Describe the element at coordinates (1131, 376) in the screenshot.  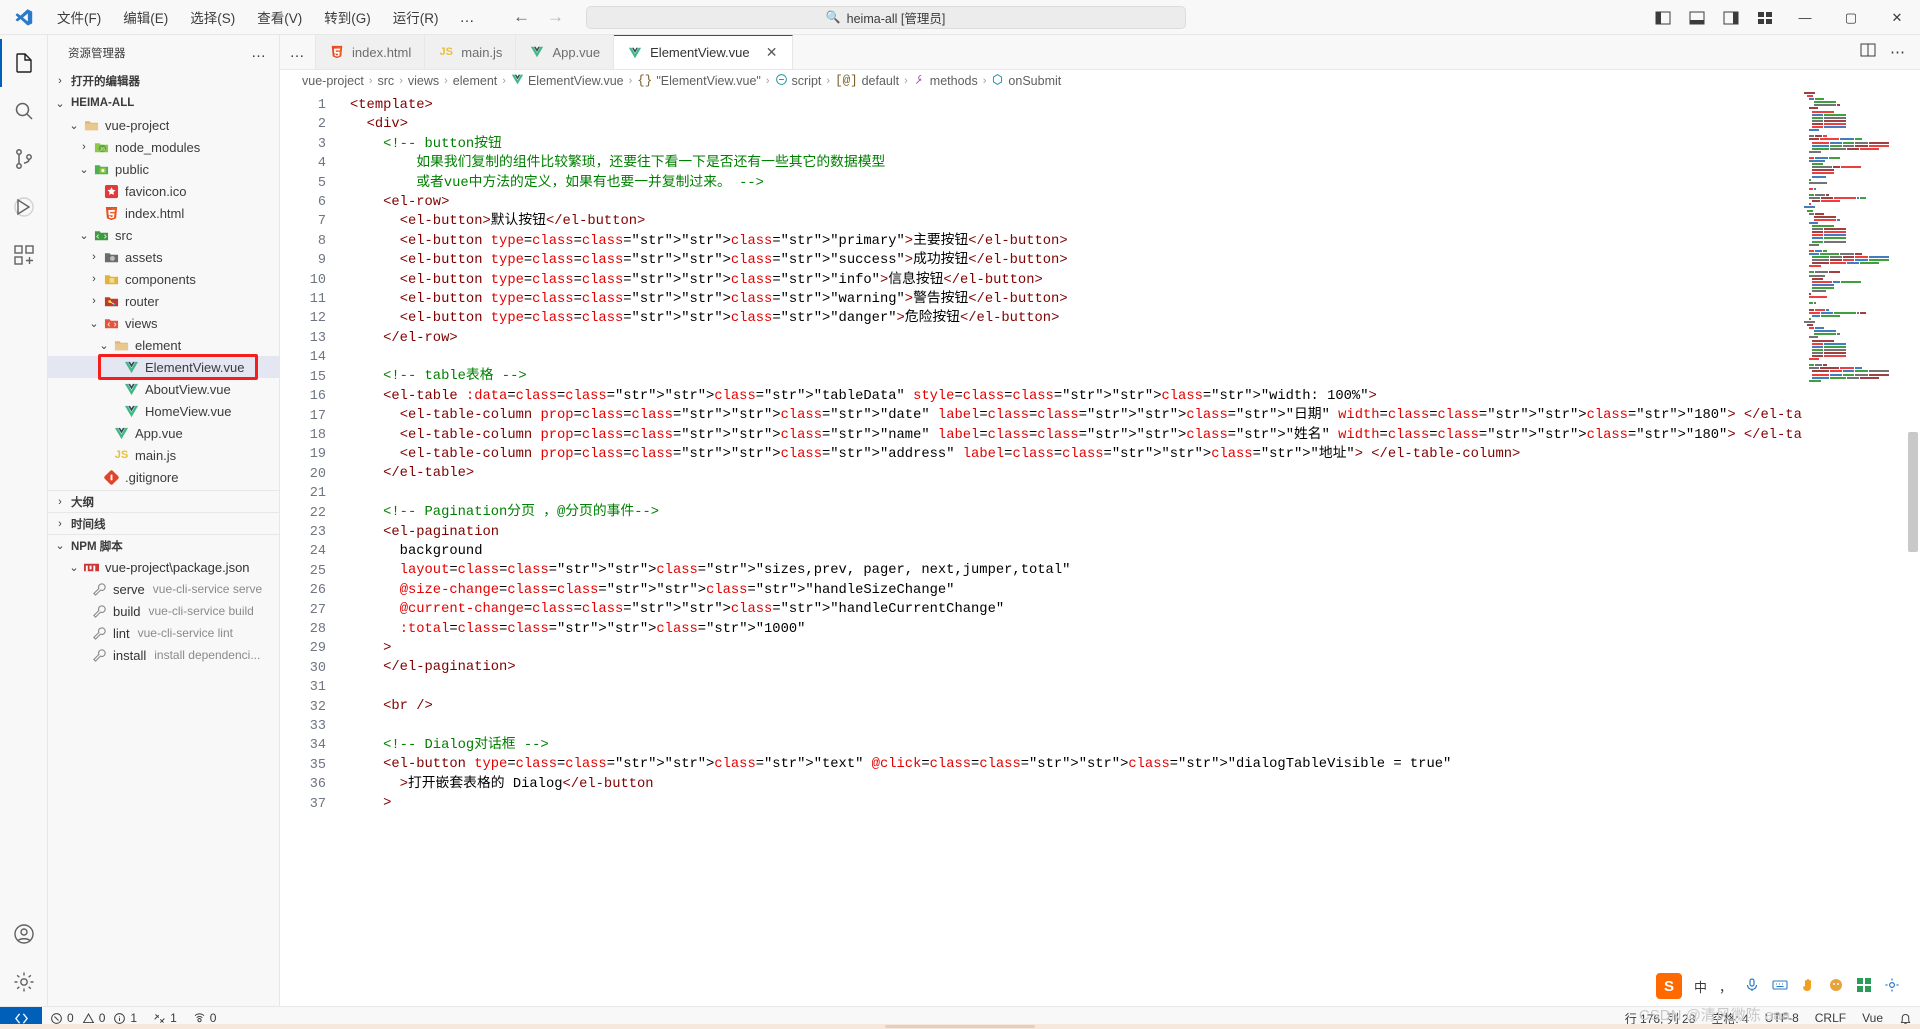
I see `code-line: <!-- table表格 -->` at that location.